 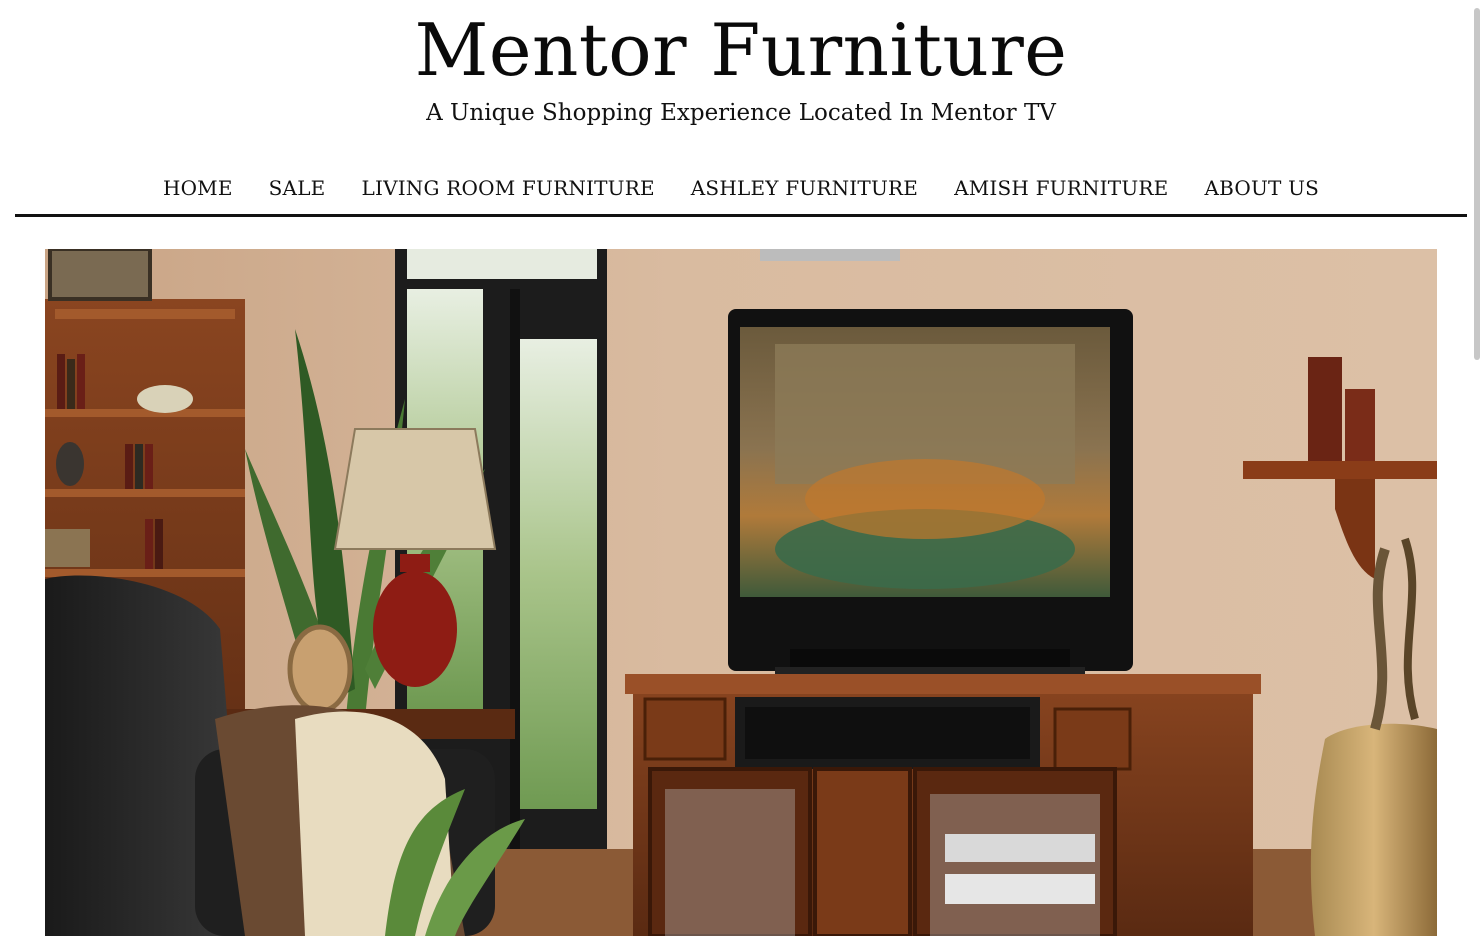 I want to click on wall-picture, so click(x=100, y=275).